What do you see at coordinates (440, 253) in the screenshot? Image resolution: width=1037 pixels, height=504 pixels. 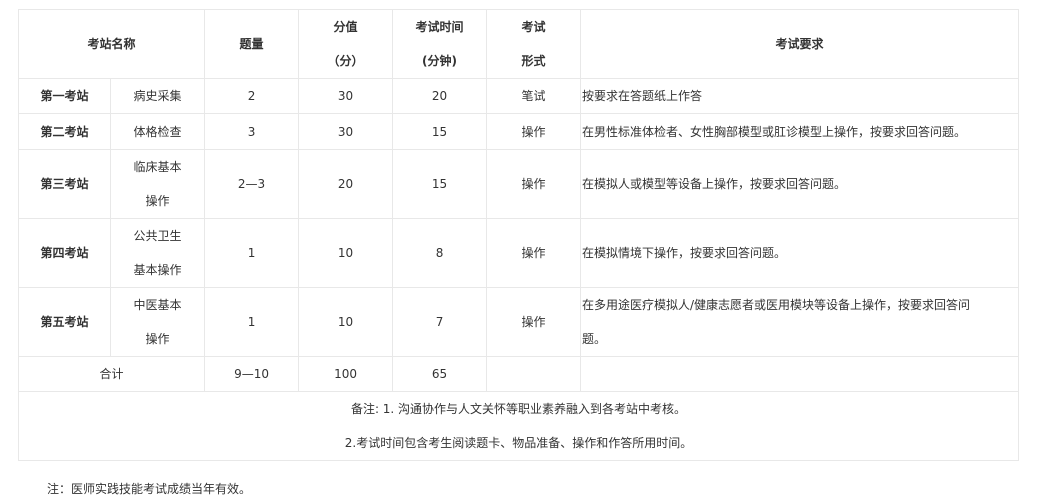 I see `time-cell: 8` at bounding box center [440, 253].